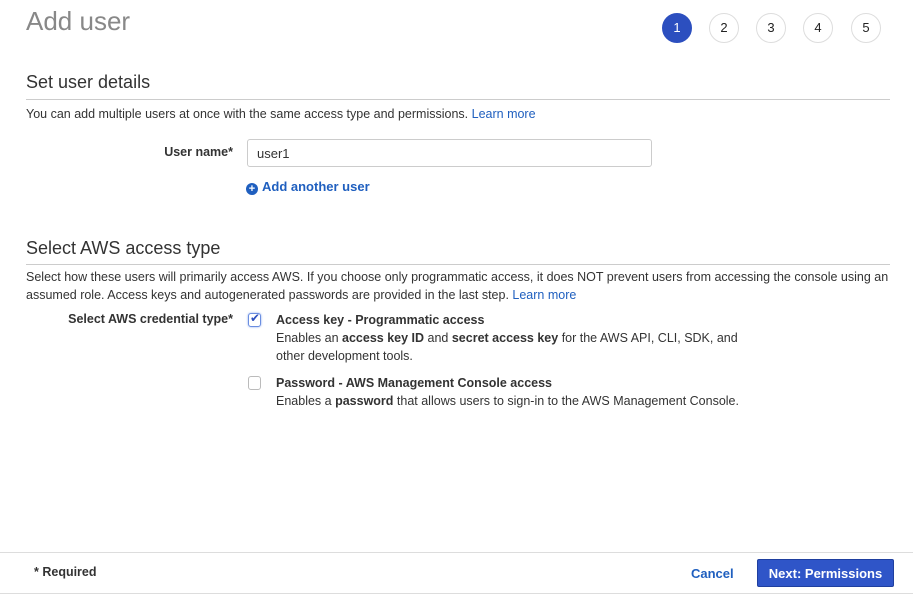 The height and width of the screenshot is (595, 913). What do you see at coordinates (414, 383) in the screenshot?
I see `option-title: Password - AWS Management Console access` at bounding box center [414, 383].